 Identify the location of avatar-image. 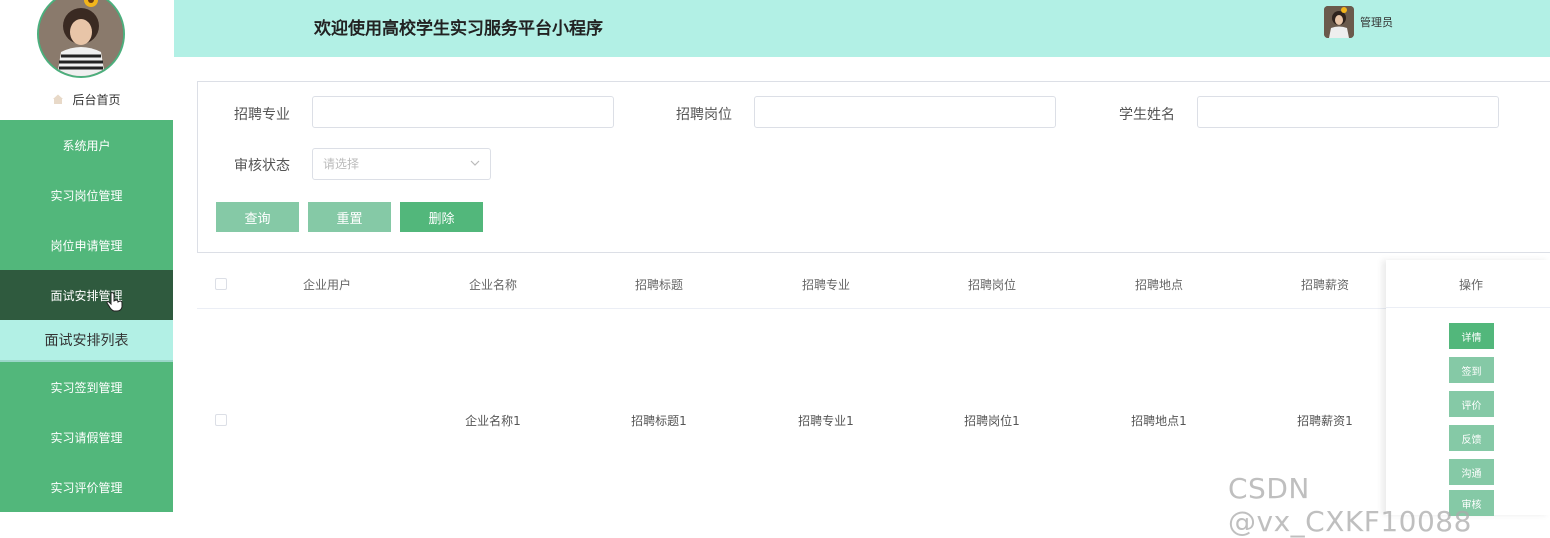
(81, 38).